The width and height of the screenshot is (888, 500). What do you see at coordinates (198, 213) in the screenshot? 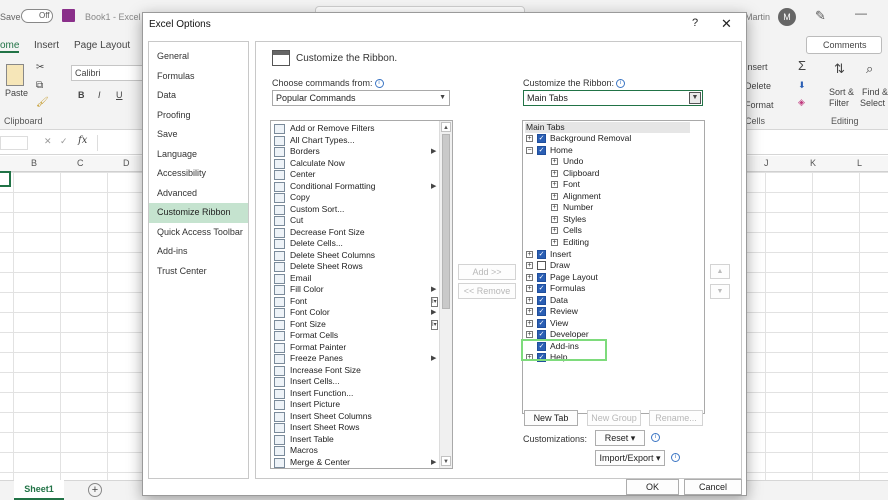
I see `nav-item-customize-ribbon: Customize Ribbon` at bounding box center [198, 213].